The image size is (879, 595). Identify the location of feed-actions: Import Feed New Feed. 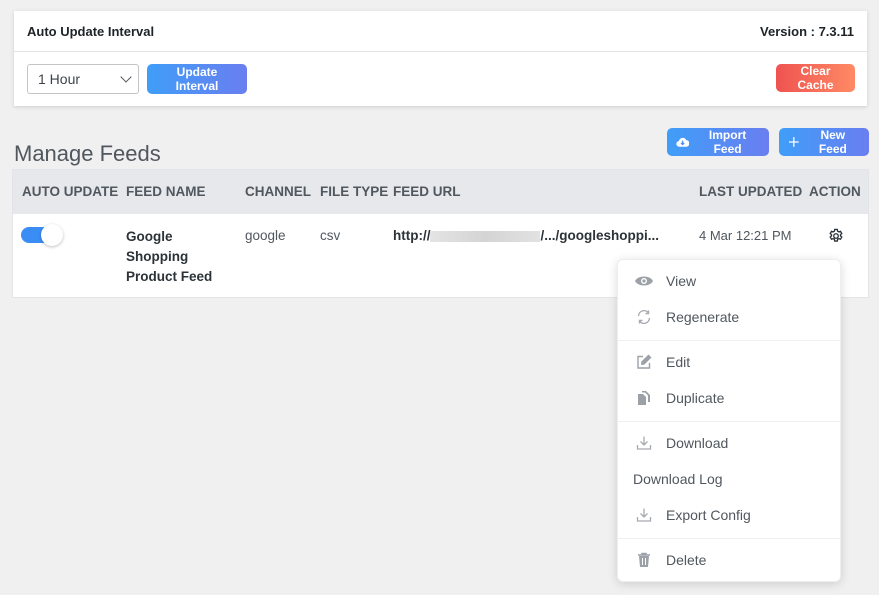
(768, 142).